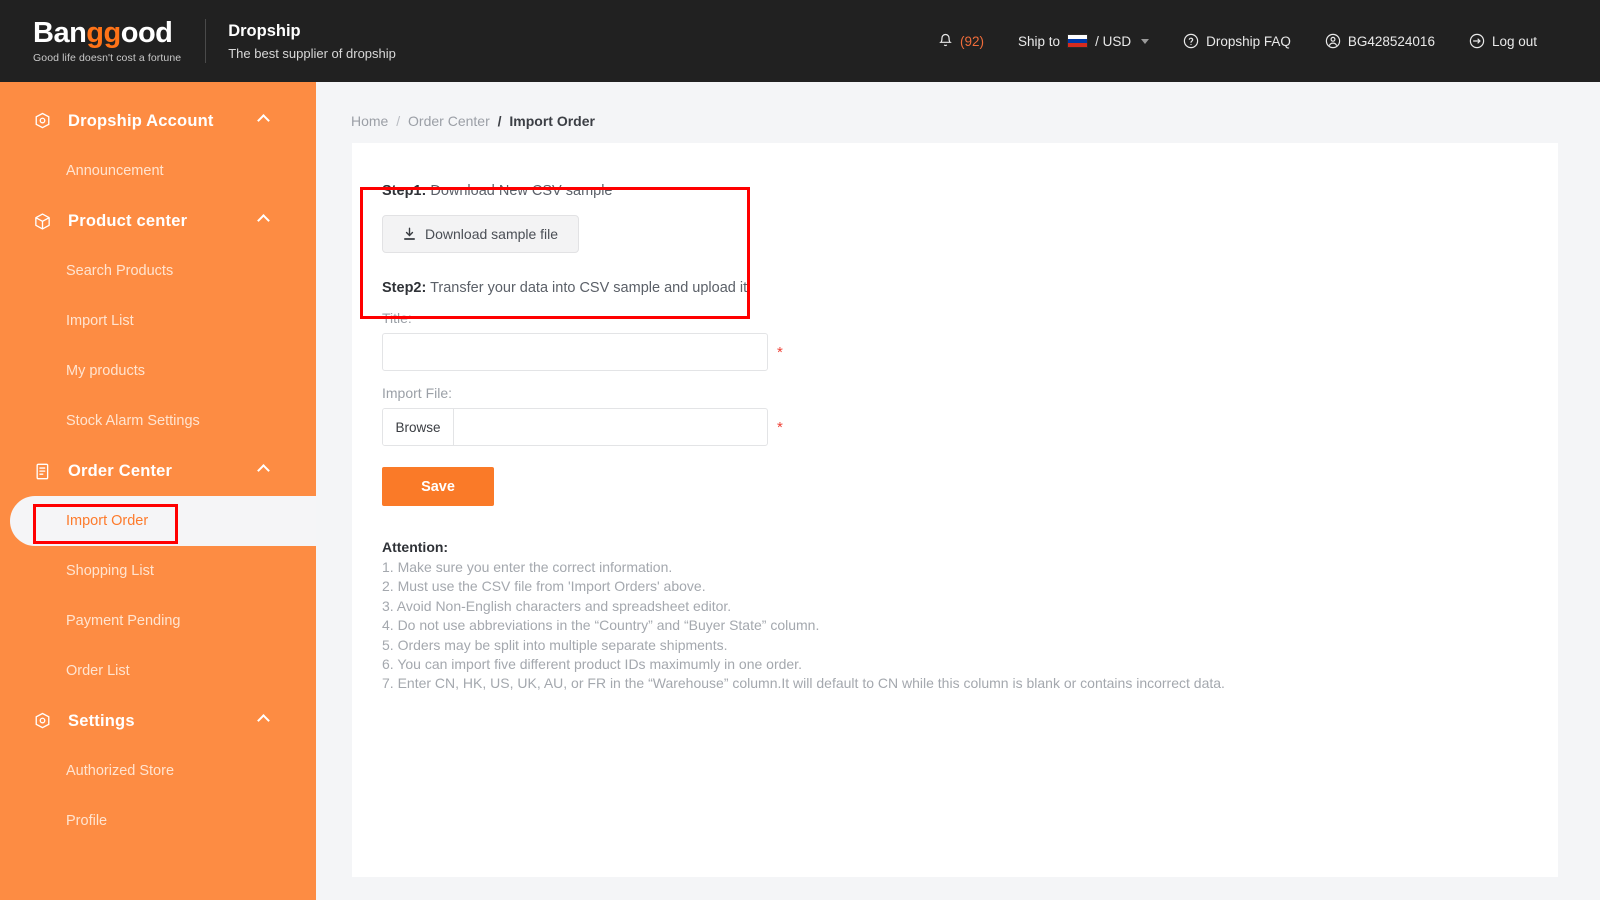 This screenshot has width=1600, height=900. I want to click on logo-part-2: gg, so click(103, 33).